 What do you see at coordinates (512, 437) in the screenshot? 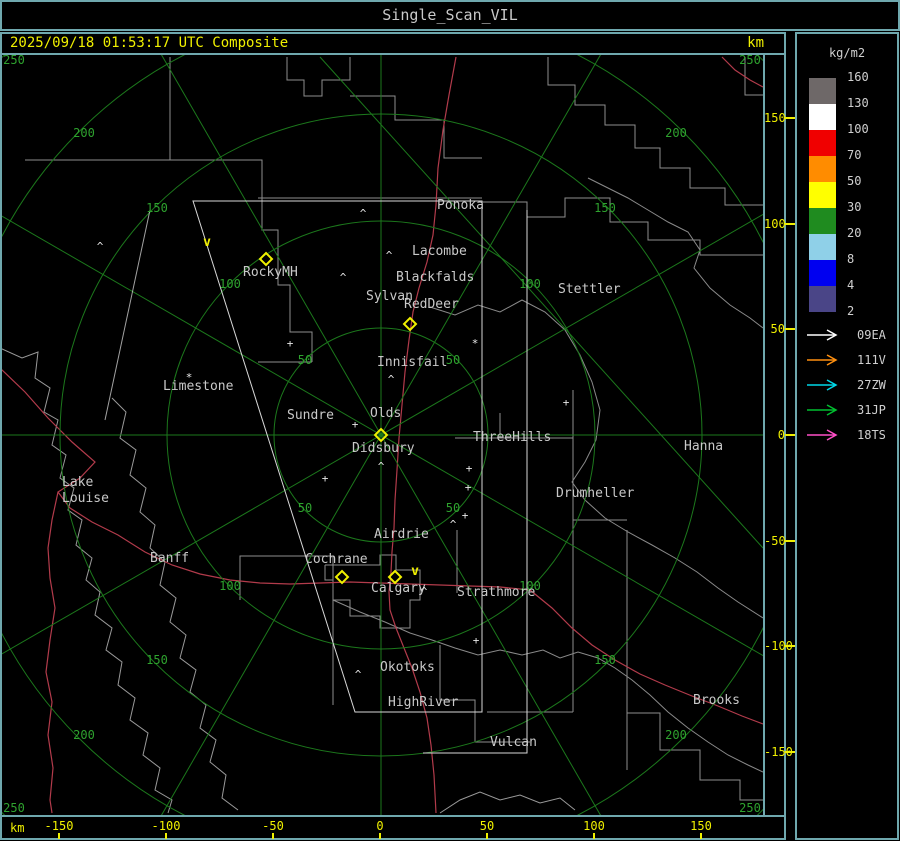
I see `city-label: ThreeHills` at bounding box center [512, 437].